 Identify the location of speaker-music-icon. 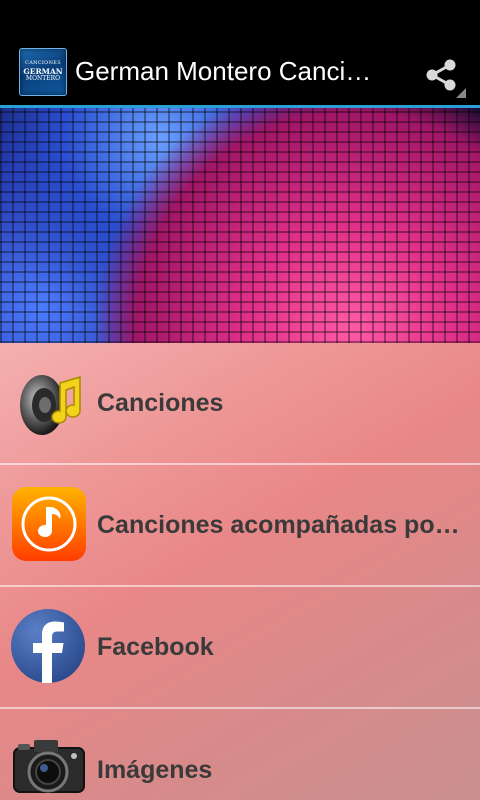
(50, 403).